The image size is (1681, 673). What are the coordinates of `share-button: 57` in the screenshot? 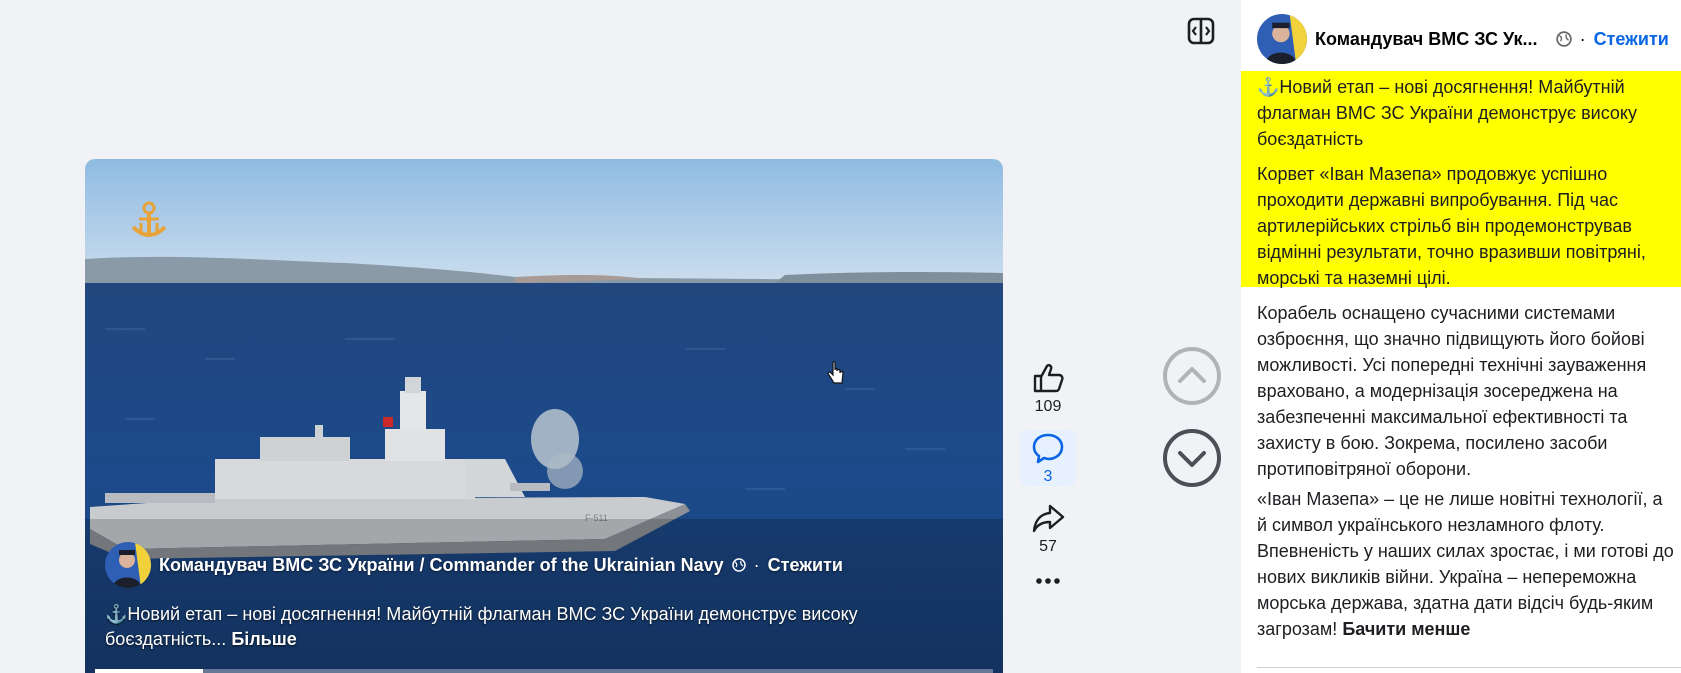 It's located at (1048, 528).